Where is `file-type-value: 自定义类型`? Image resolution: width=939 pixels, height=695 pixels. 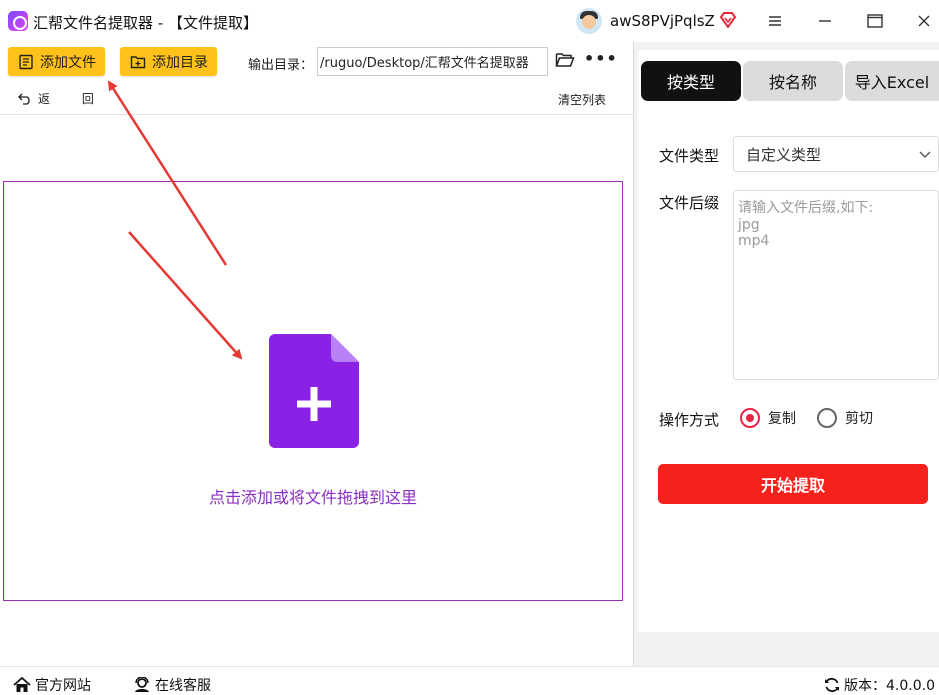 file-type-value: 自定义类型 is located at coordinates (784, 154).